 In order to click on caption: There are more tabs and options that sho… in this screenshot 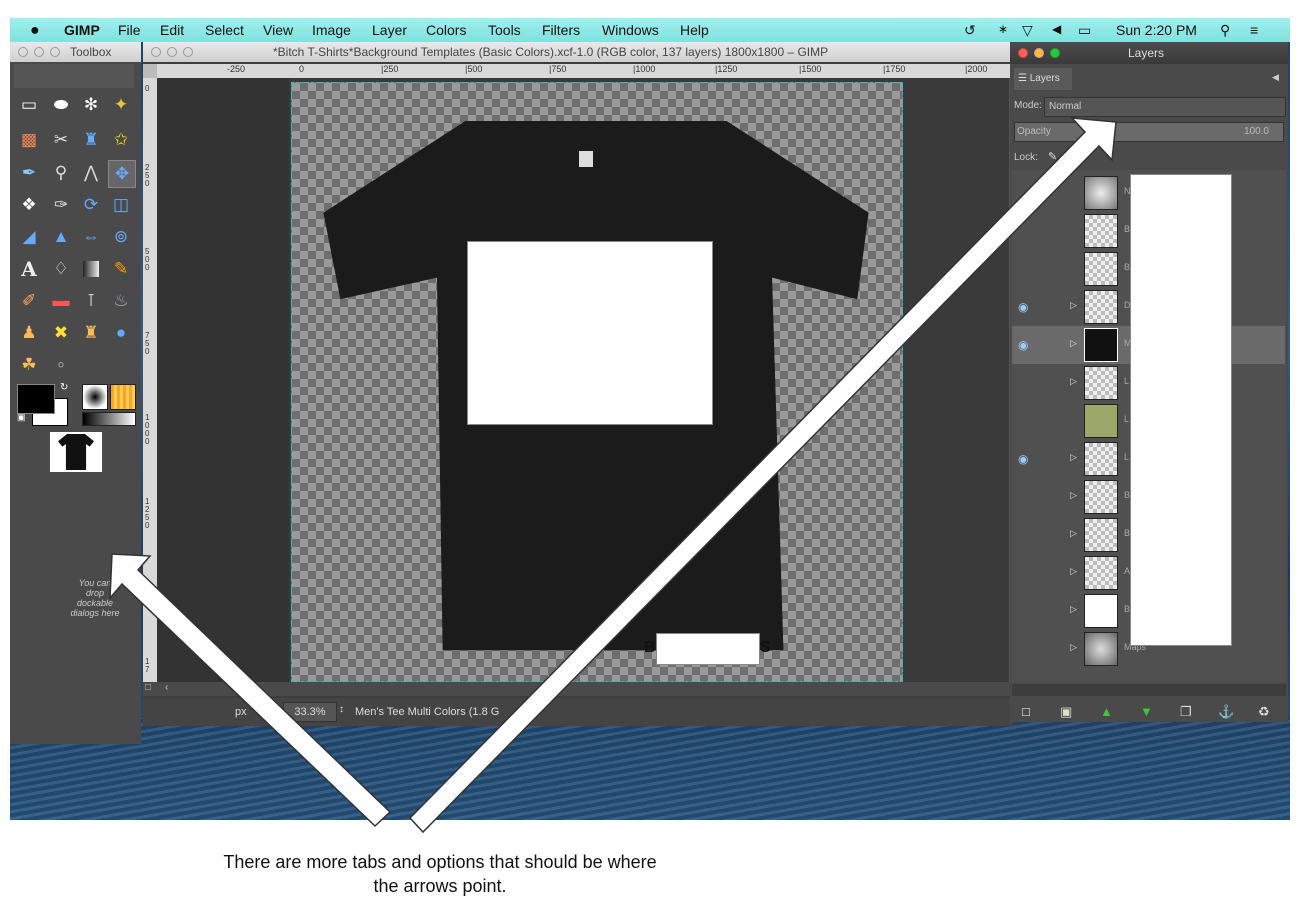, I will do `click(440, 874)`.